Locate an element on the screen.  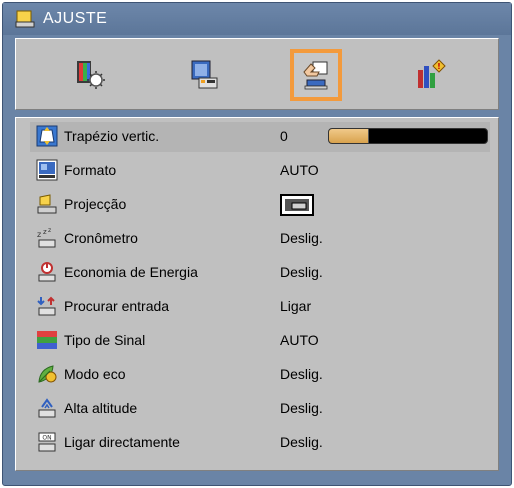
menu-row-timer: z z z Cronômetro Deslig. is located at coordinates (260, 239).